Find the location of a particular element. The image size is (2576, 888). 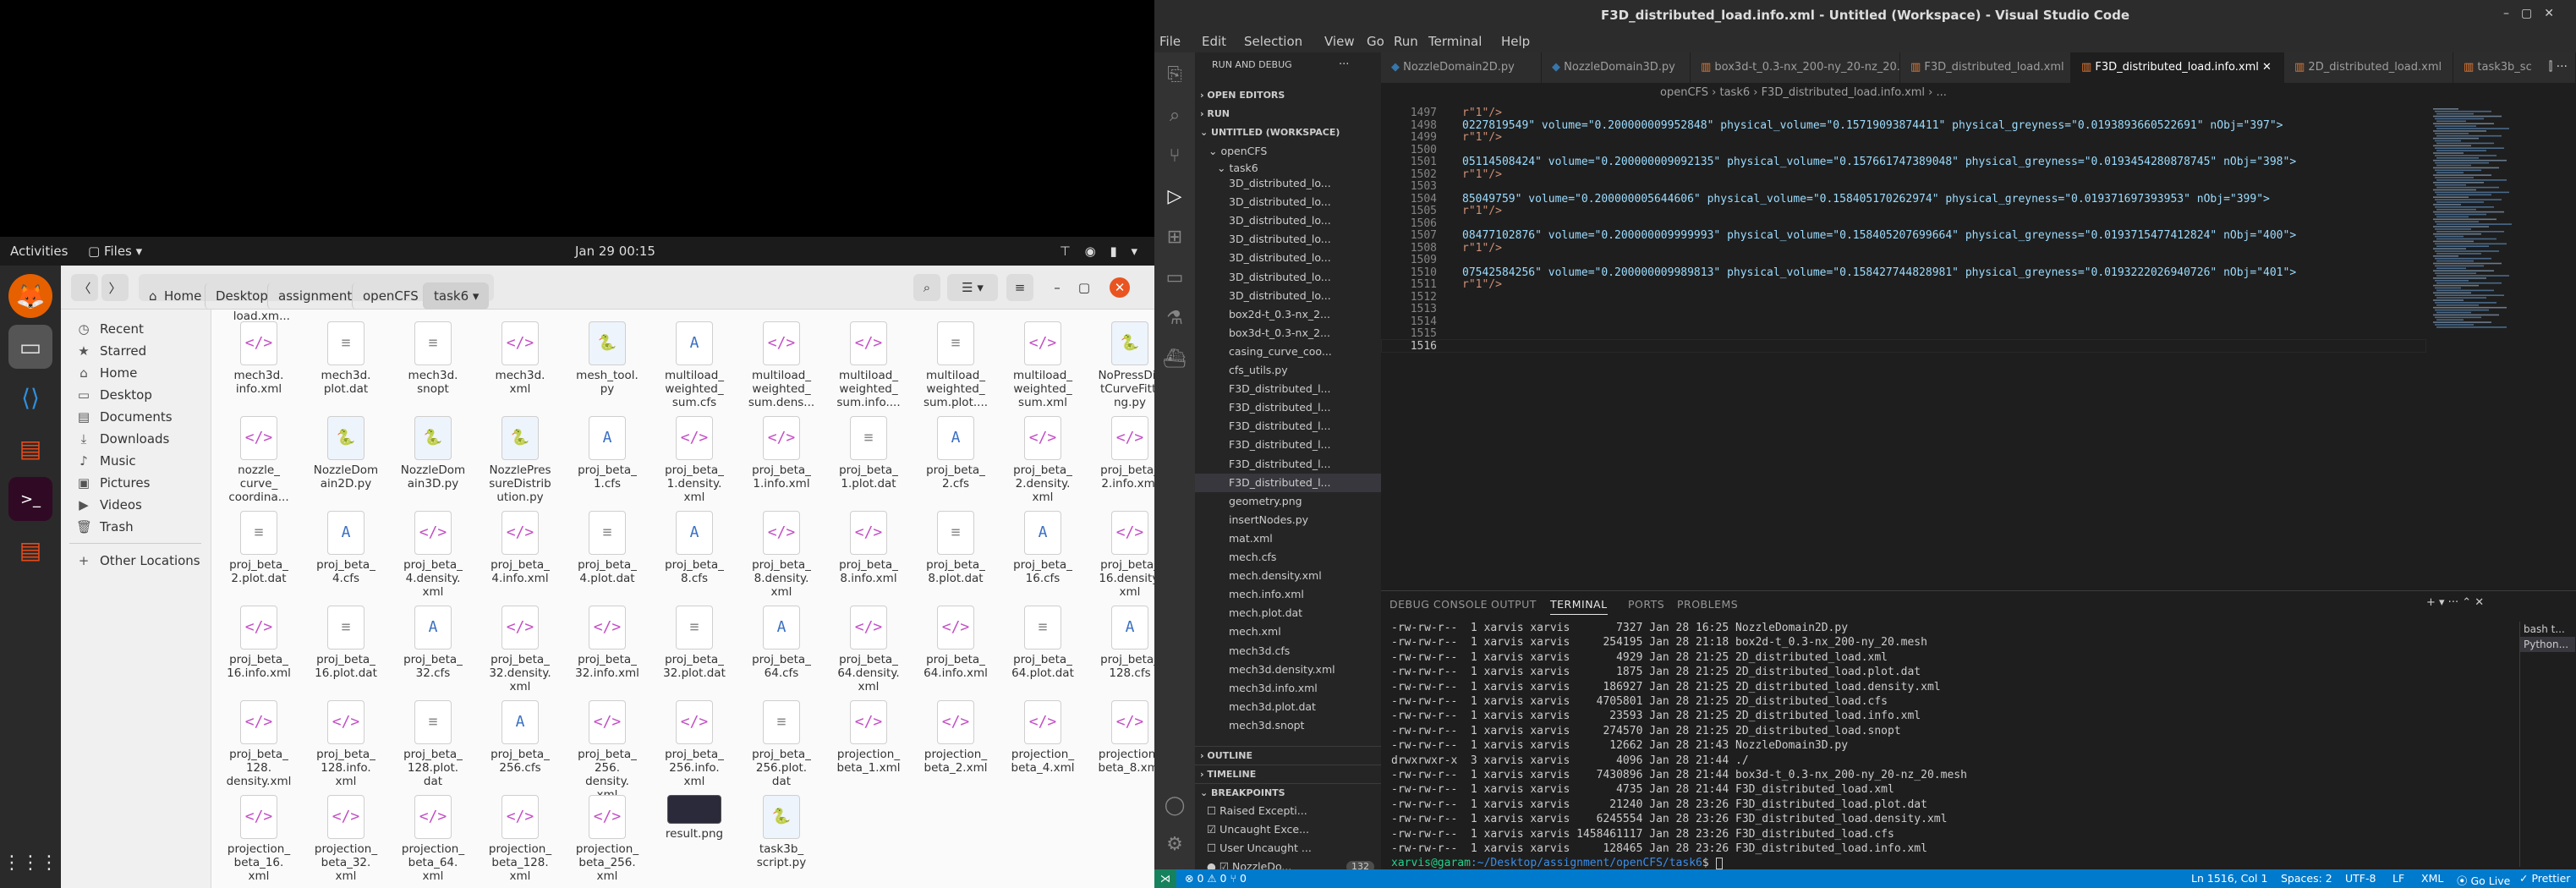

file-item: </> proj_beta_ 8.density. xml is located at coordinates (781, 555).